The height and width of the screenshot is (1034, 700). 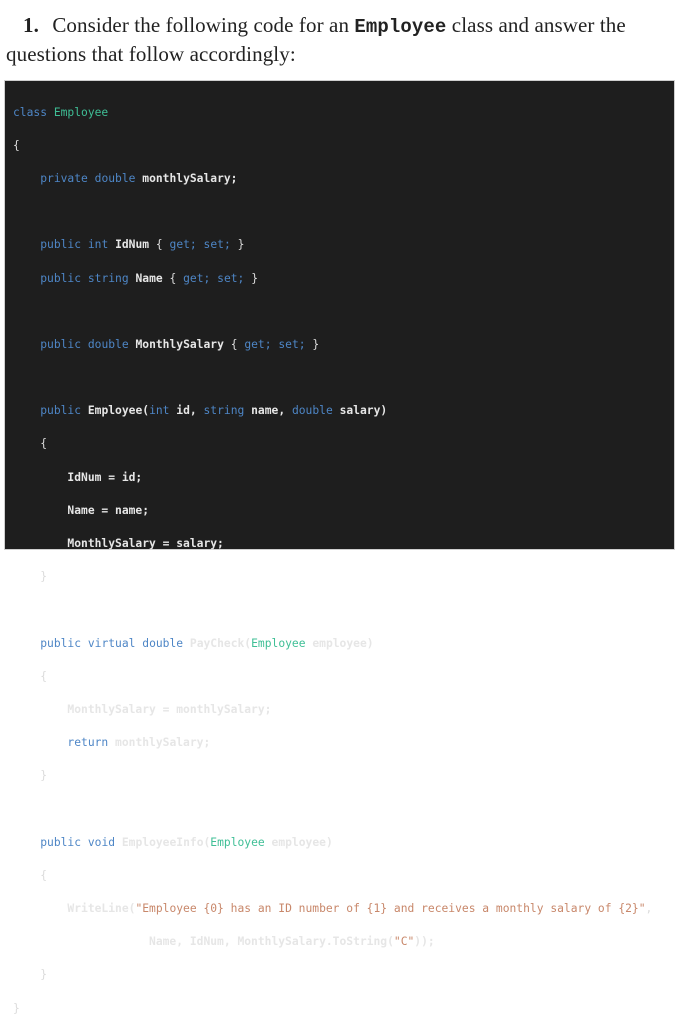 What do you see at coordinates (149, 278) in the screenshot?
I see `code-token: Name` at bounding box center [149, 278].